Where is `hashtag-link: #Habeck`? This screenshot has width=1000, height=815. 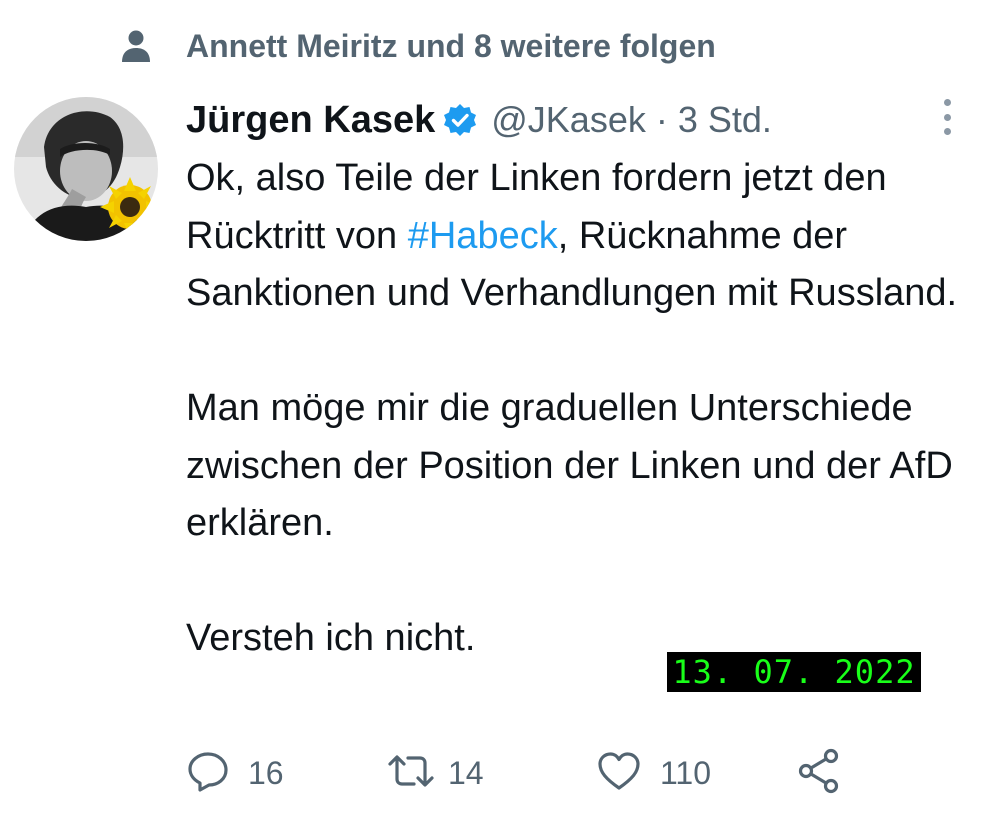
hashtag-link: #Habeck is located at coordinates (483, 236).